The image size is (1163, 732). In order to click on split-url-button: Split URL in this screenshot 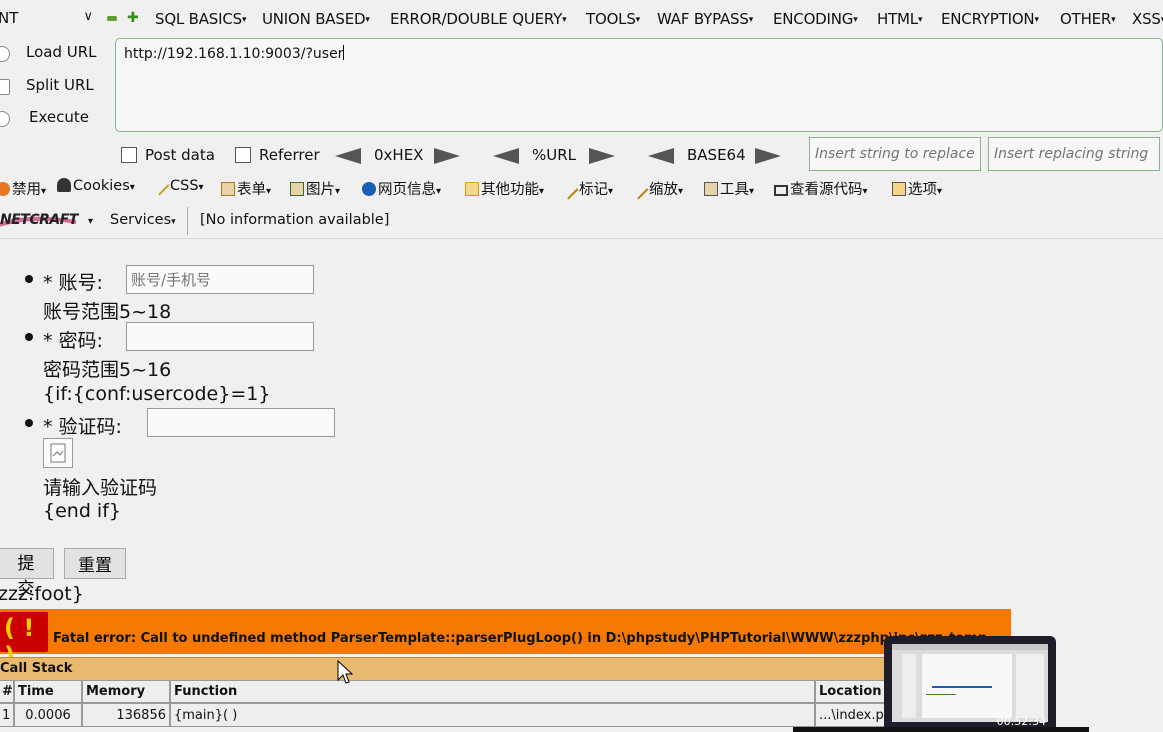, I will do `click(56, 87)`.